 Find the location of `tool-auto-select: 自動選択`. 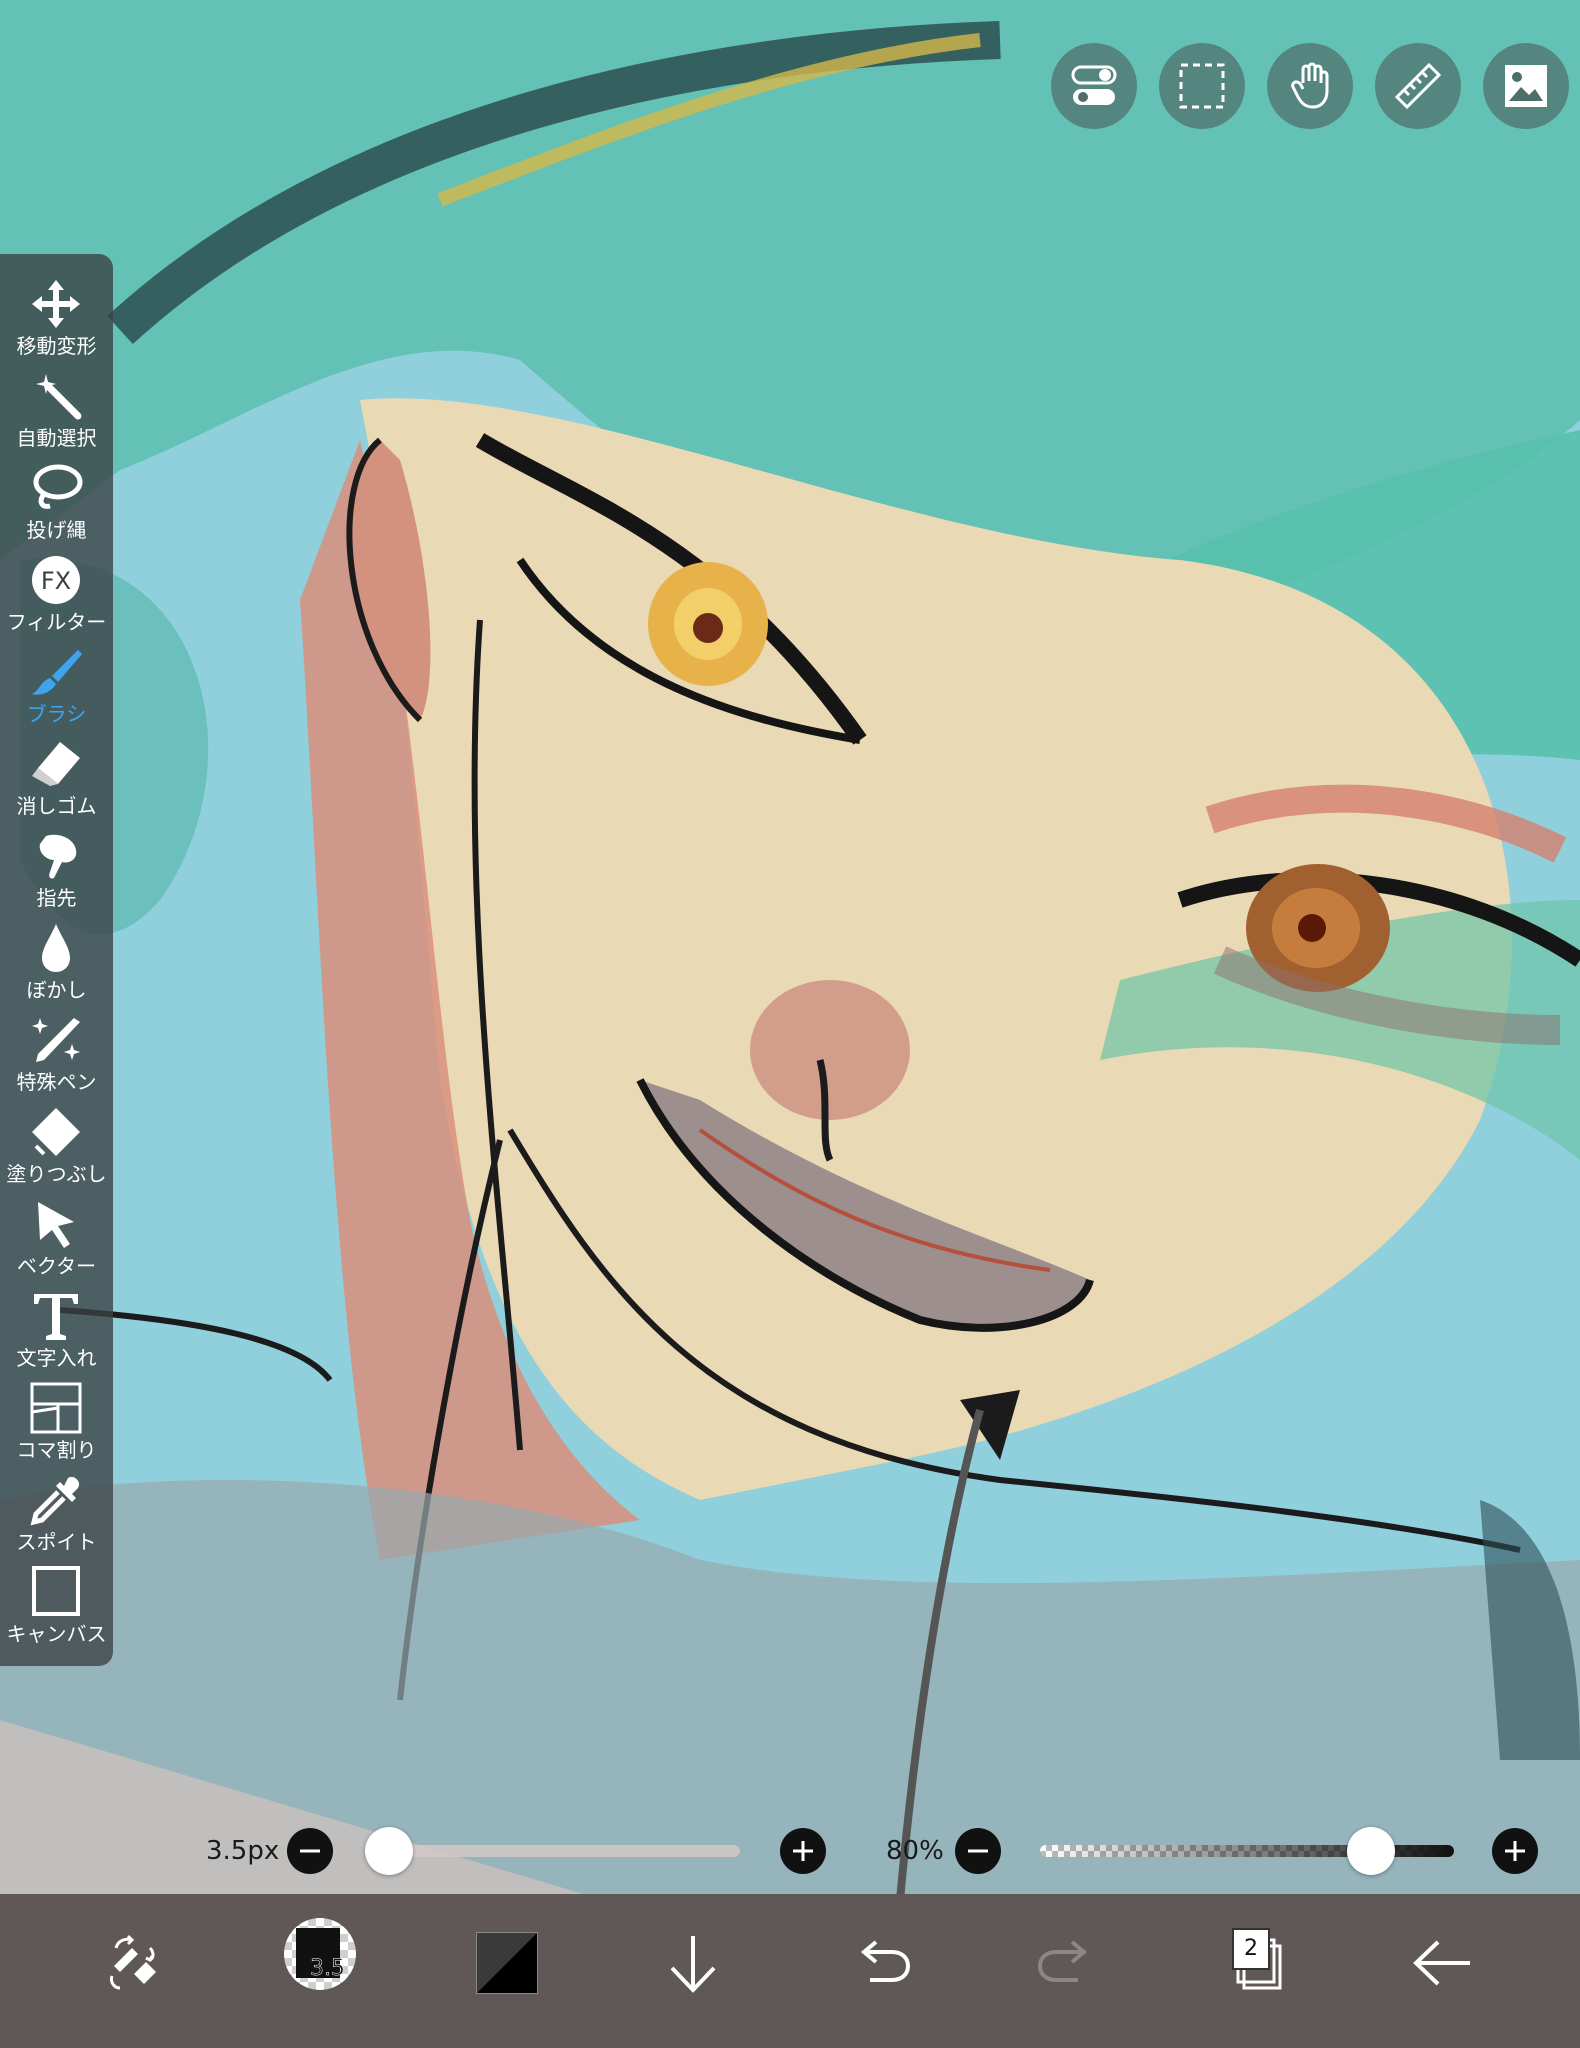

tool-auto-select: 自動選択 is located at coordinates (56, 412).